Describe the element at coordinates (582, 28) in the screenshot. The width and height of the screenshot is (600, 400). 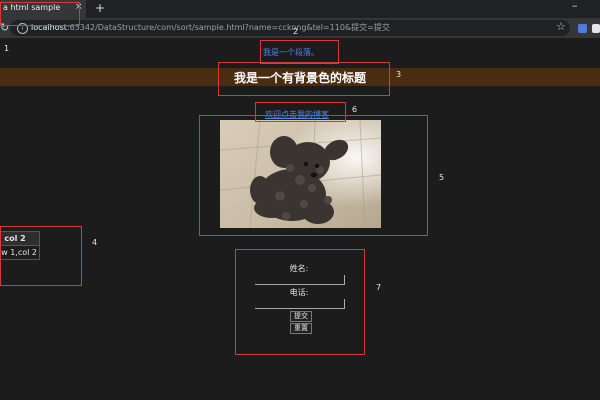
I see `translate-extension-icon` at that location.